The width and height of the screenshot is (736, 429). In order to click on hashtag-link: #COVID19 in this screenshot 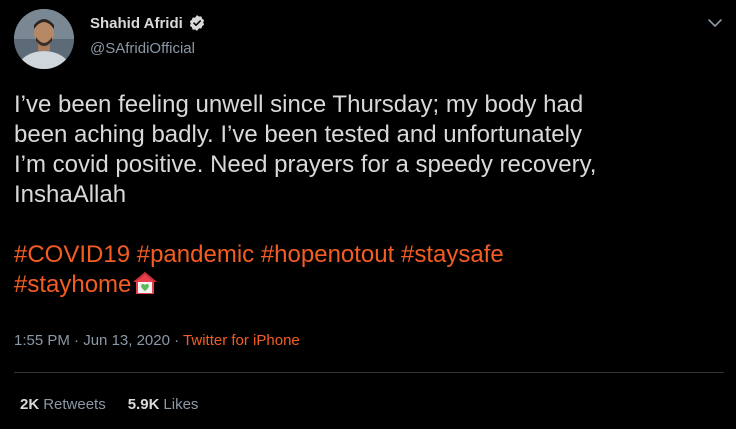, I will do `click(72, 254)`.